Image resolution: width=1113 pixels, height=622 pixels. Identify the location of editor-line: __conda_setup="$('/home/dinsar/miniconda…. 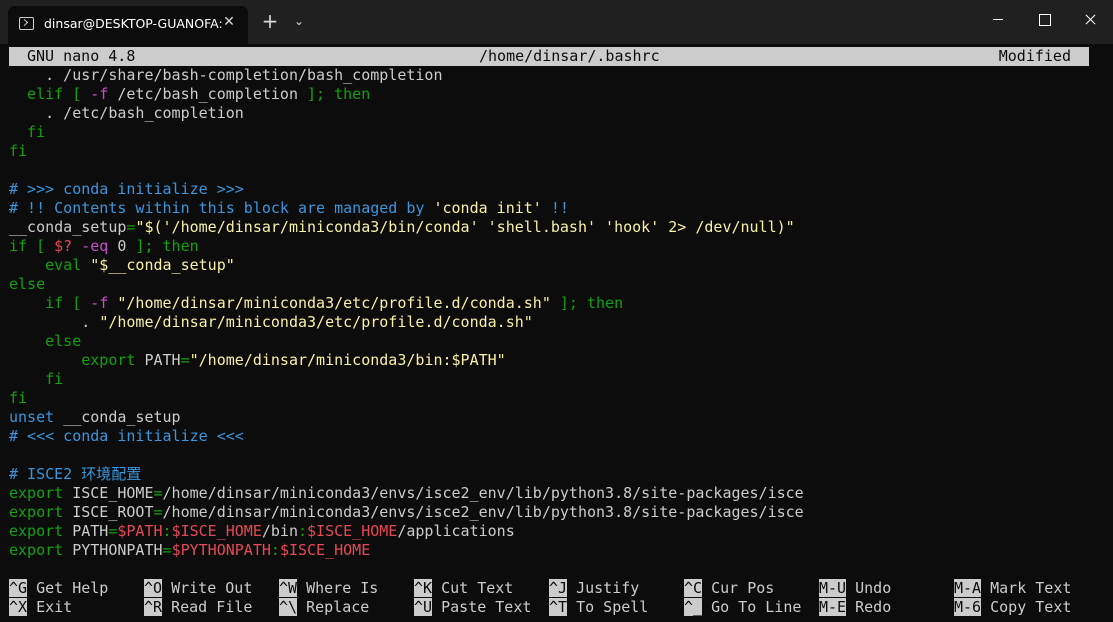
(556, 227).